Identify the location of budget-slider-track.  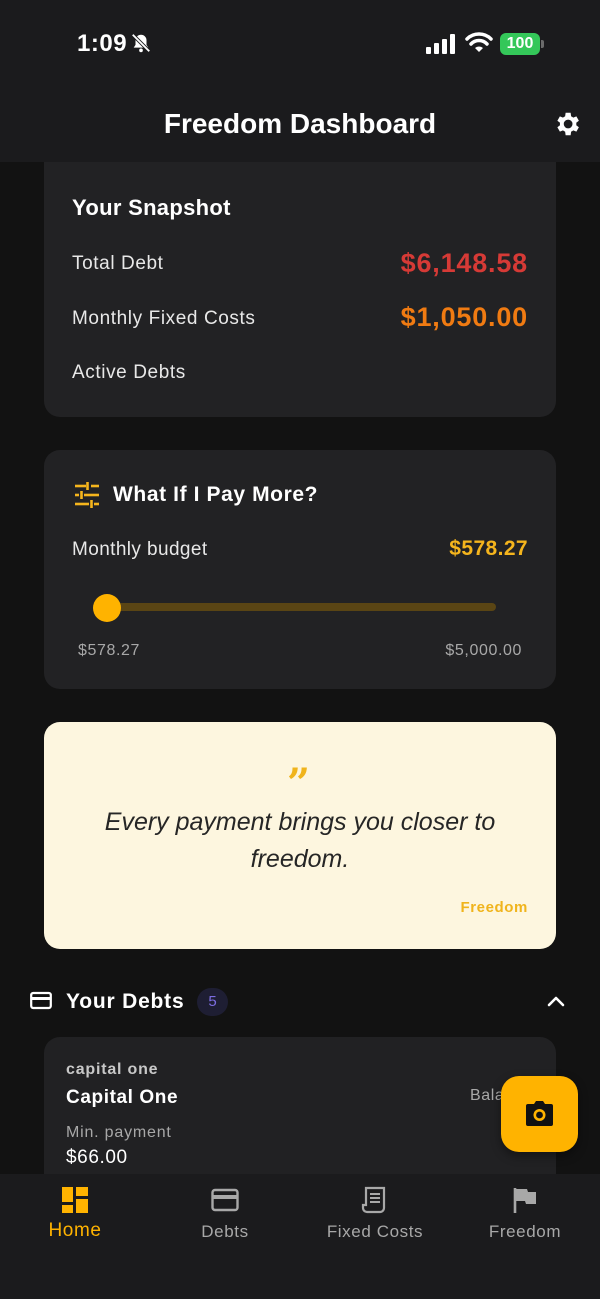
(301, 607).